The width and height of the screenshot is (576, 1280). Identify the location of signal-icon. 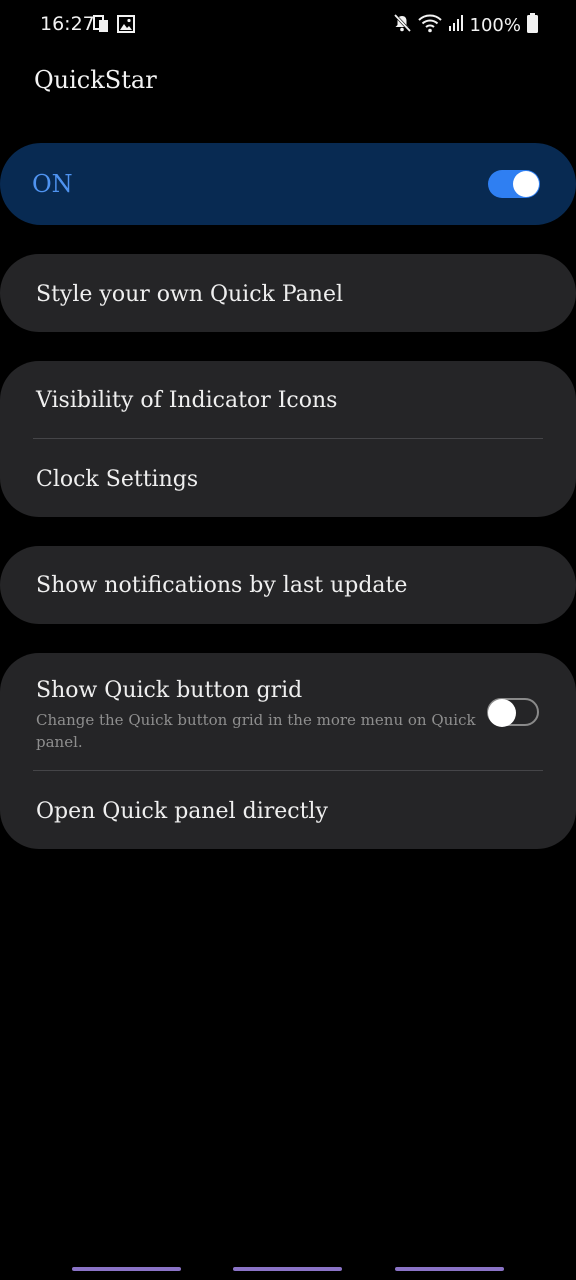
(456, 25).